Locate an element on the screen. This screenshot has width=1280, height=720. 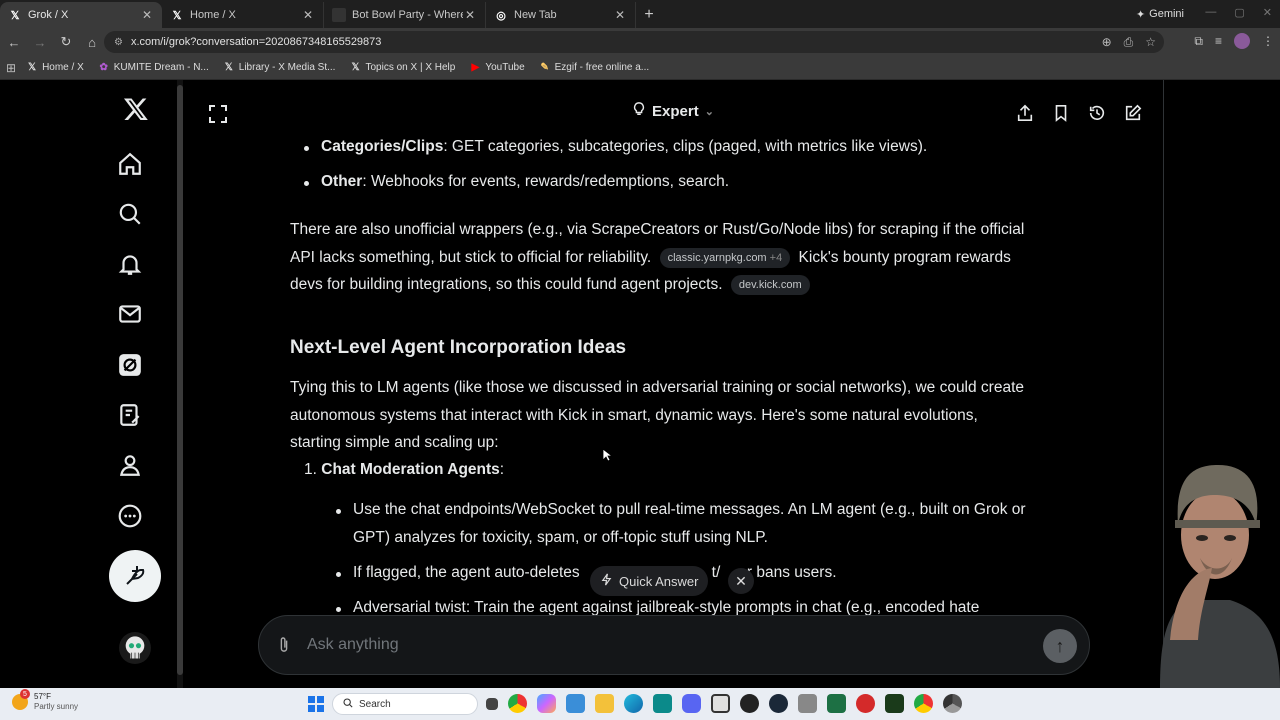
citation-more-count: +4 is located at coordinates (776, 258).